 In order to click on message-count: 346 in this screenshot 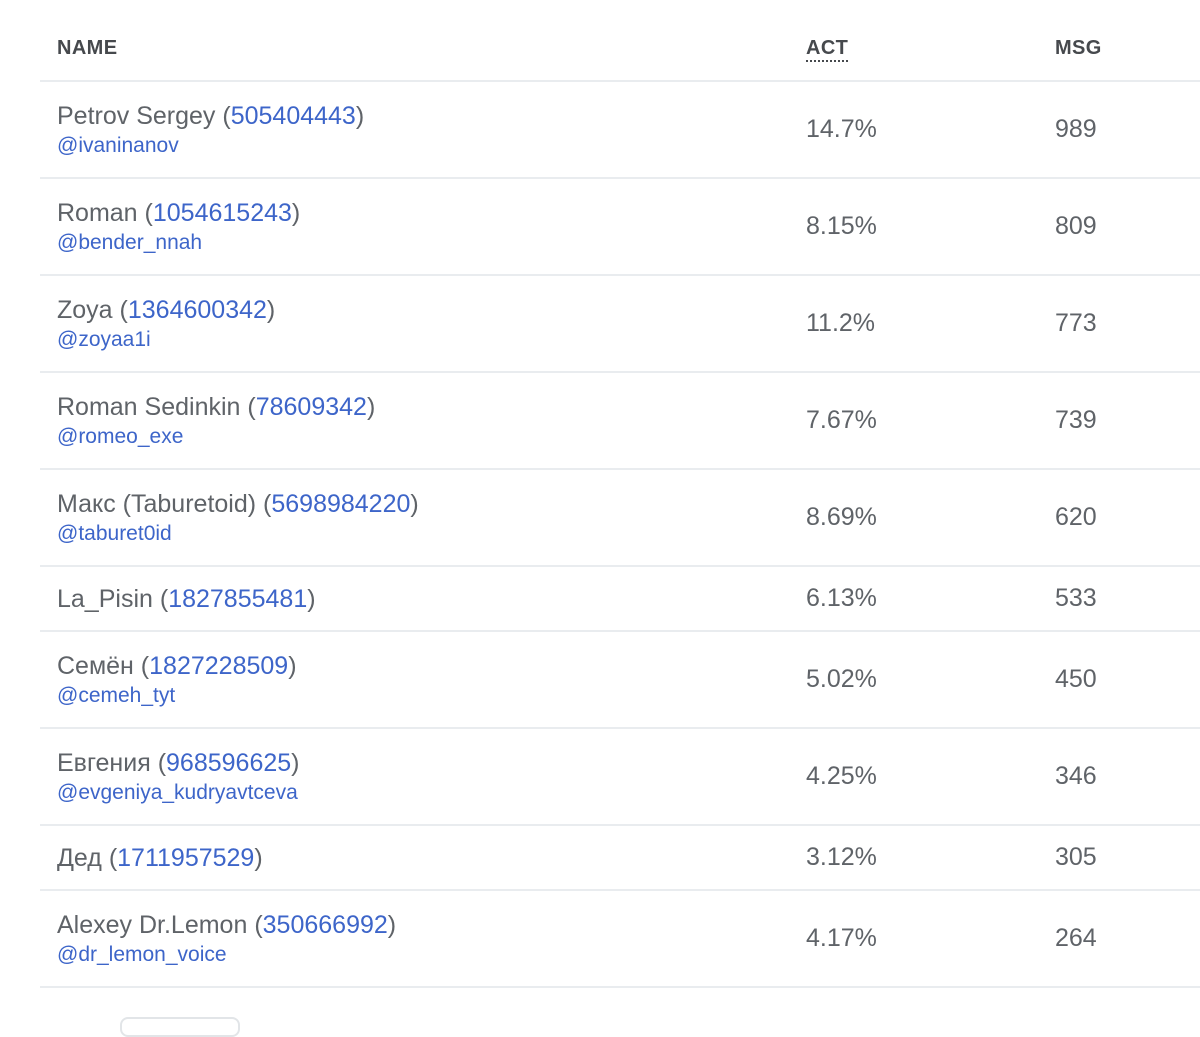, I will do `click(1076, 776)`.